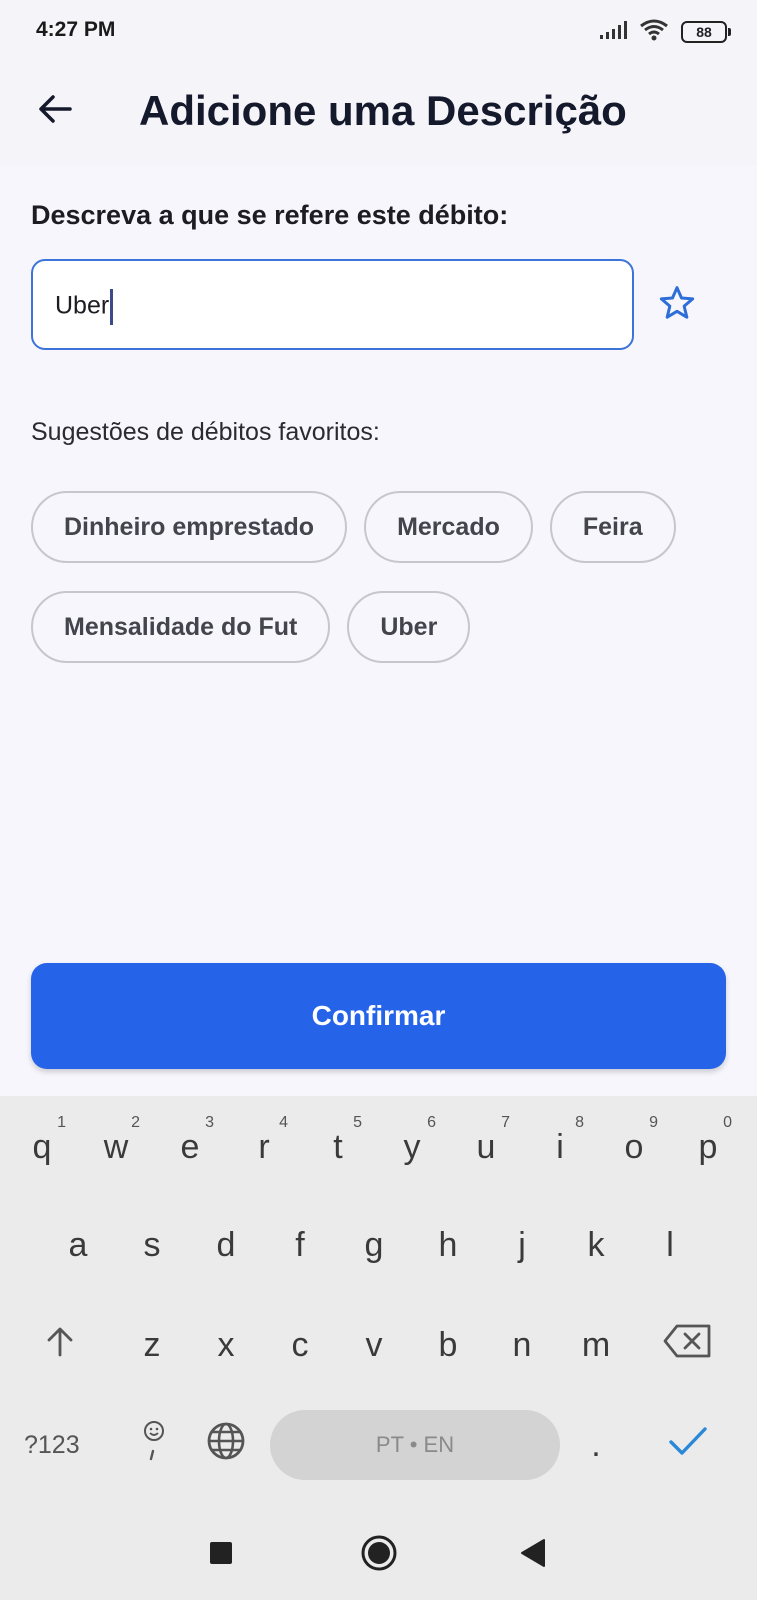  I want to click on key-r: r4, so click(264, 1147).